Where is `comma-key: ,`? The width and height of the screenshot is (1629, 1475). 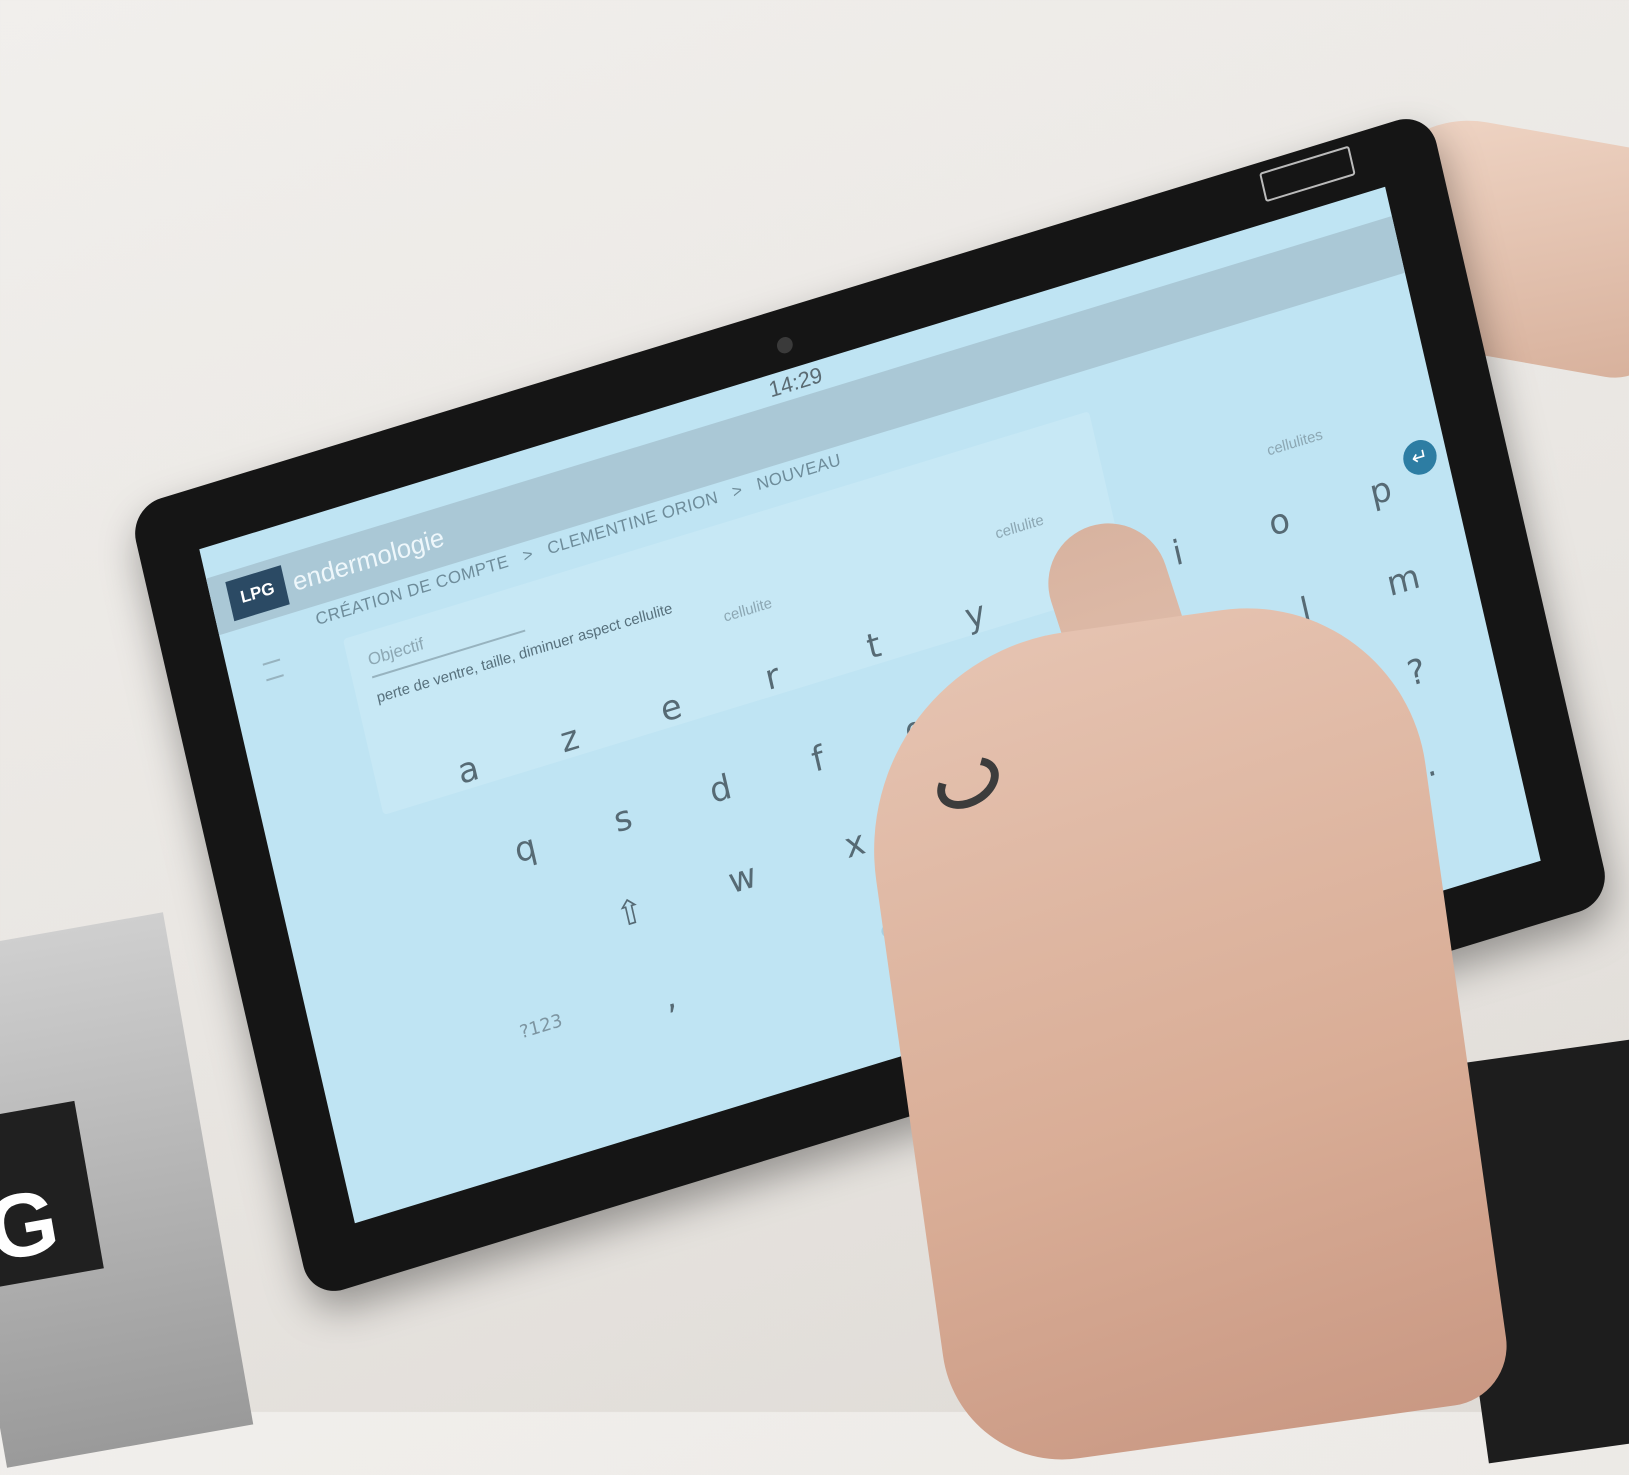
comma-key: , is located at coordinates (670, 997).